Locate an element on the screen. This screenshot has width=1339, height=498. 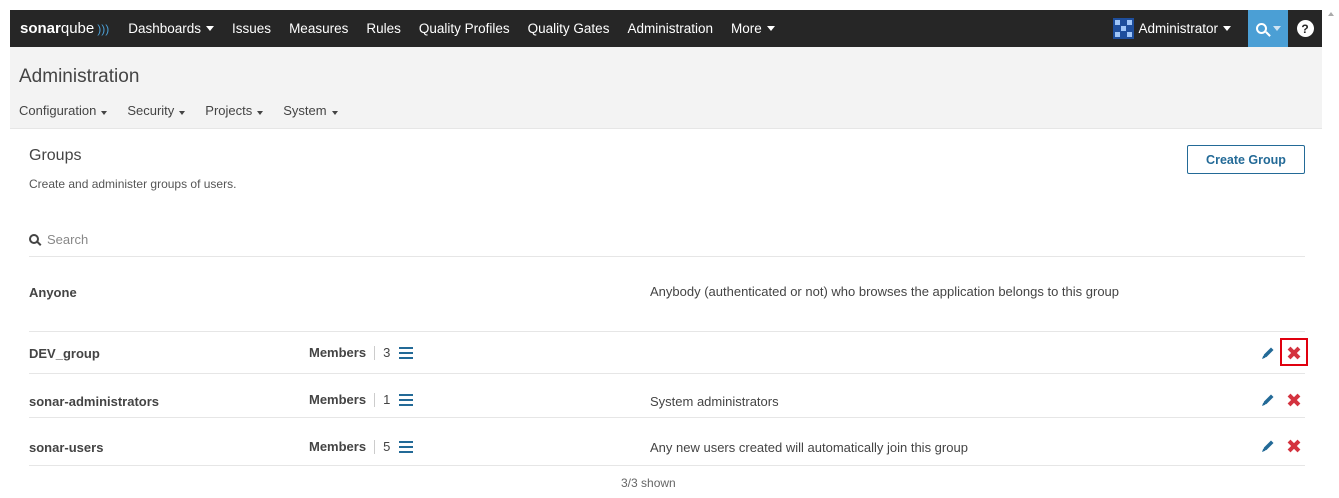
group-name: sonar-users is located at coordinates (66, 447).